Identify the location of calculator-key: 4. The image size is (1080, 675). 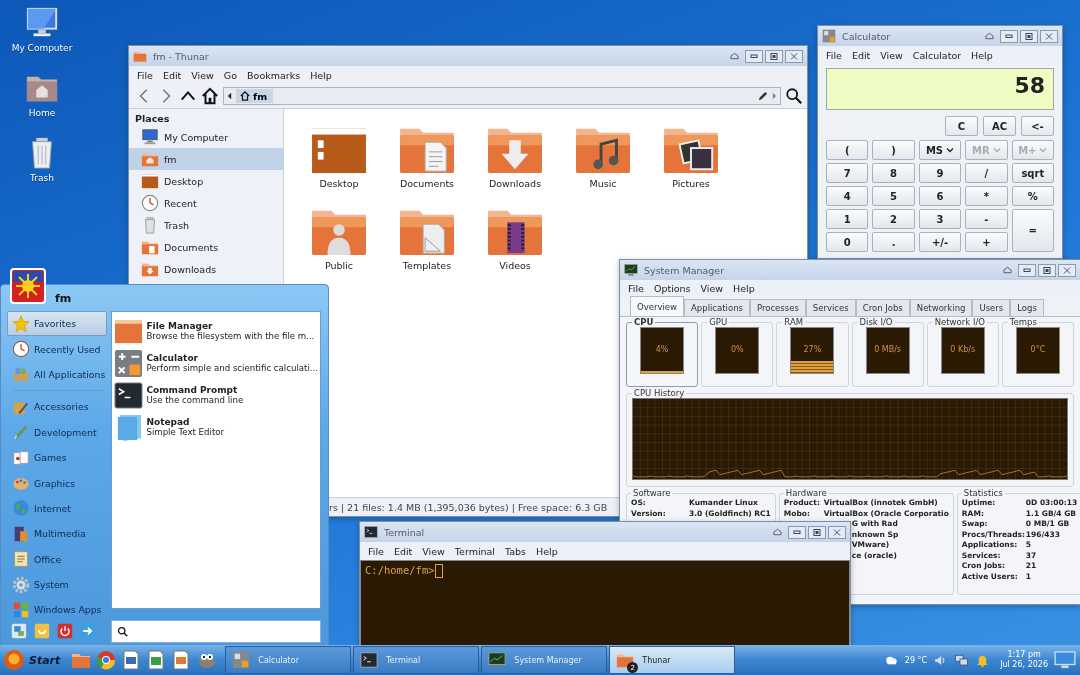
(847, 196).